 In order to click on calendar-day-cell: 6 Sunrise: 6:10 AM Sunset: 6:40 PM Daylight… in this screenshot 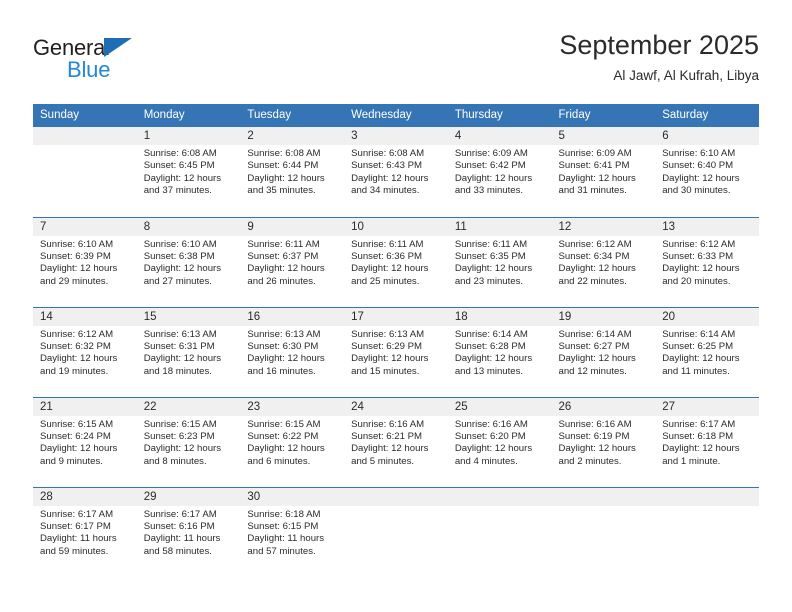, I will do `click(707, 172)`.